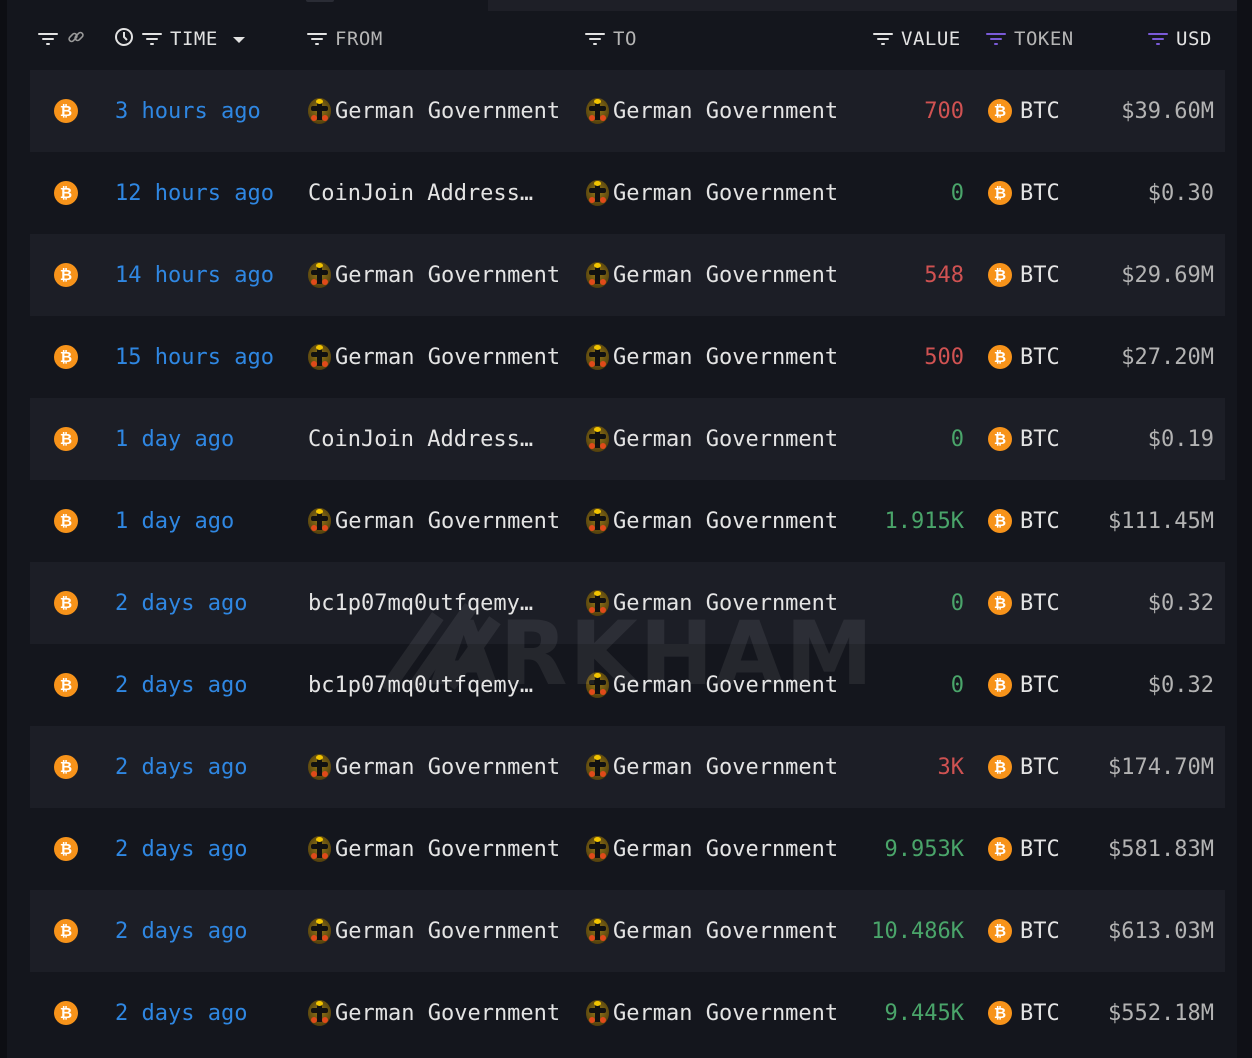 This screenshot has width=1252, height=1058. What do you see at coordinates (611, 39) in the screenshot?
I see `header-to: TO` at bounding box center [611, 39].